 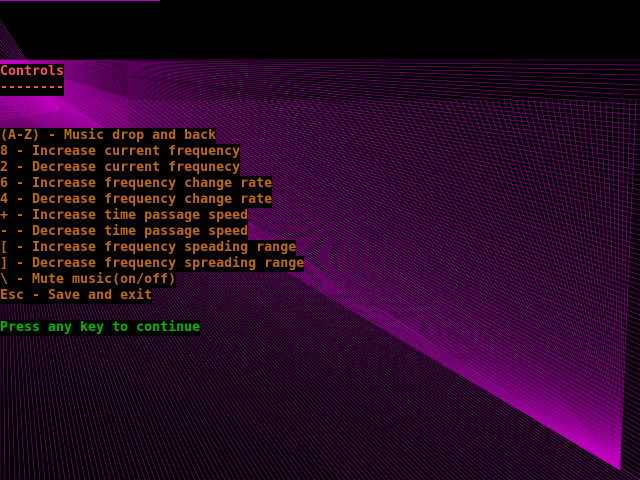 I want to click on continue-prompt: Press any key to continue, so click(x=100, y=328).